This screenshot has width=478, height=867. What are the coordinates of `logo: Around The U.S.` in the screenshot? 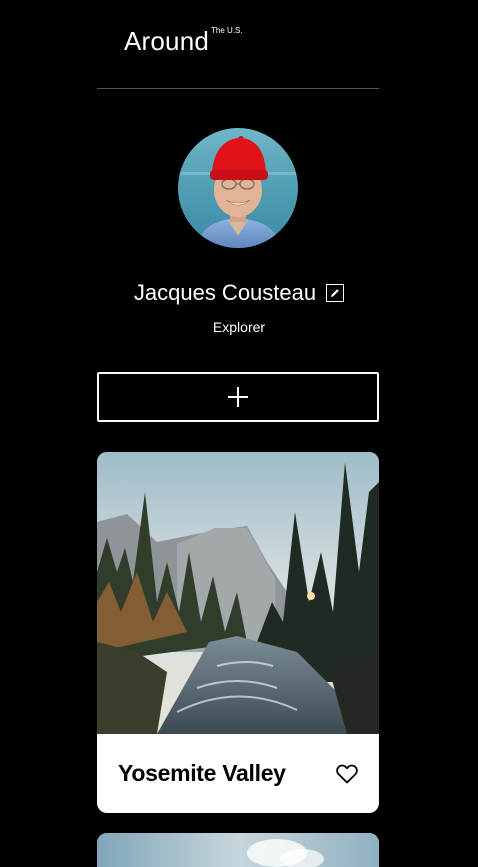 It's located at (183, 41).